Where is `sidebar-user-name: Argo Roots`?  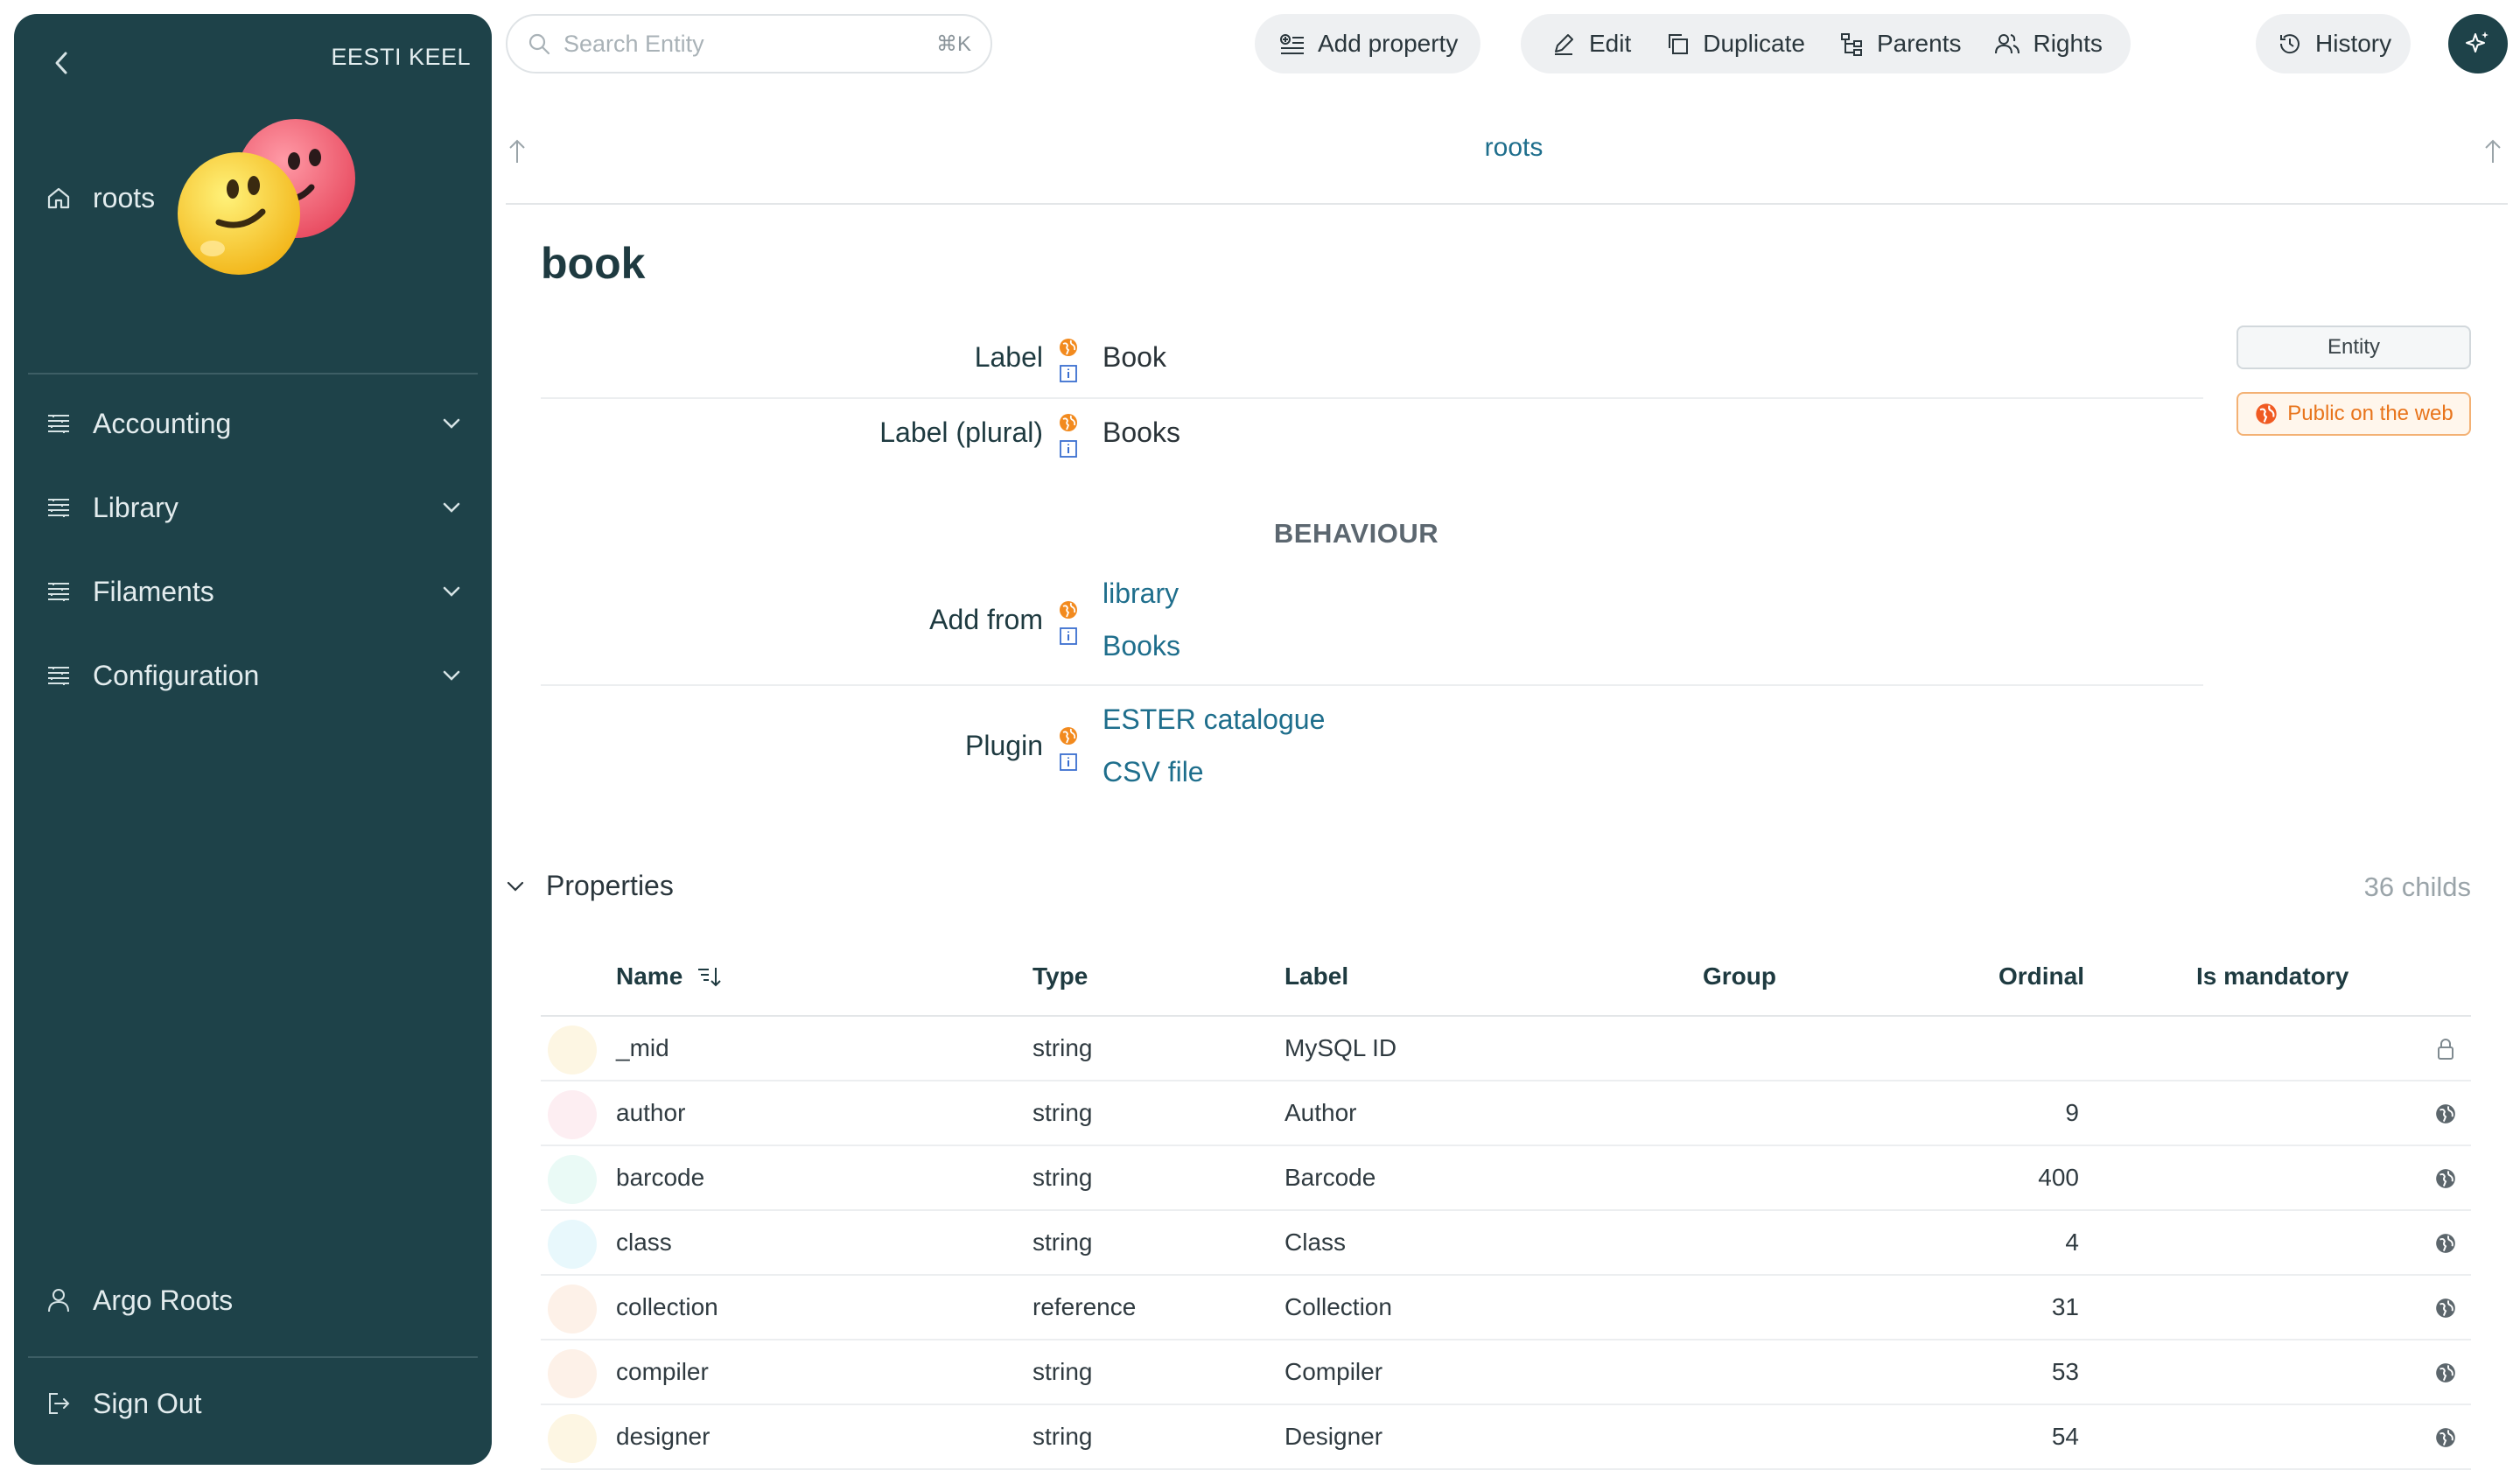
sidebar-user-name: Argo Roots is located at coordinates (163, 1300).